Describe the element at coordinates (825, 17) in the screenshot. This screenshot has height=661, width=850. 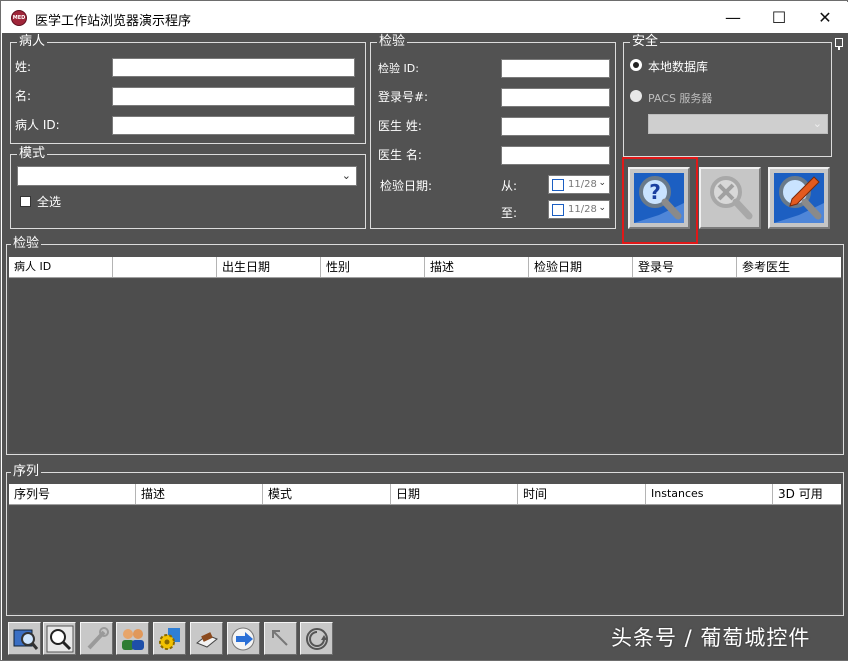
I see `close-button: ✕` at that location.